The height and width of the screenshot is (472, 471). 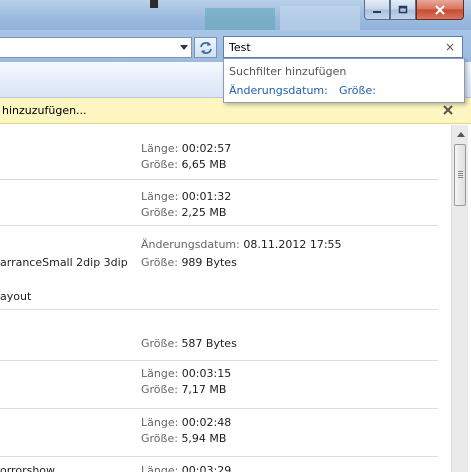 I want to click on close-icon: ×, so click(x=450, y=47).